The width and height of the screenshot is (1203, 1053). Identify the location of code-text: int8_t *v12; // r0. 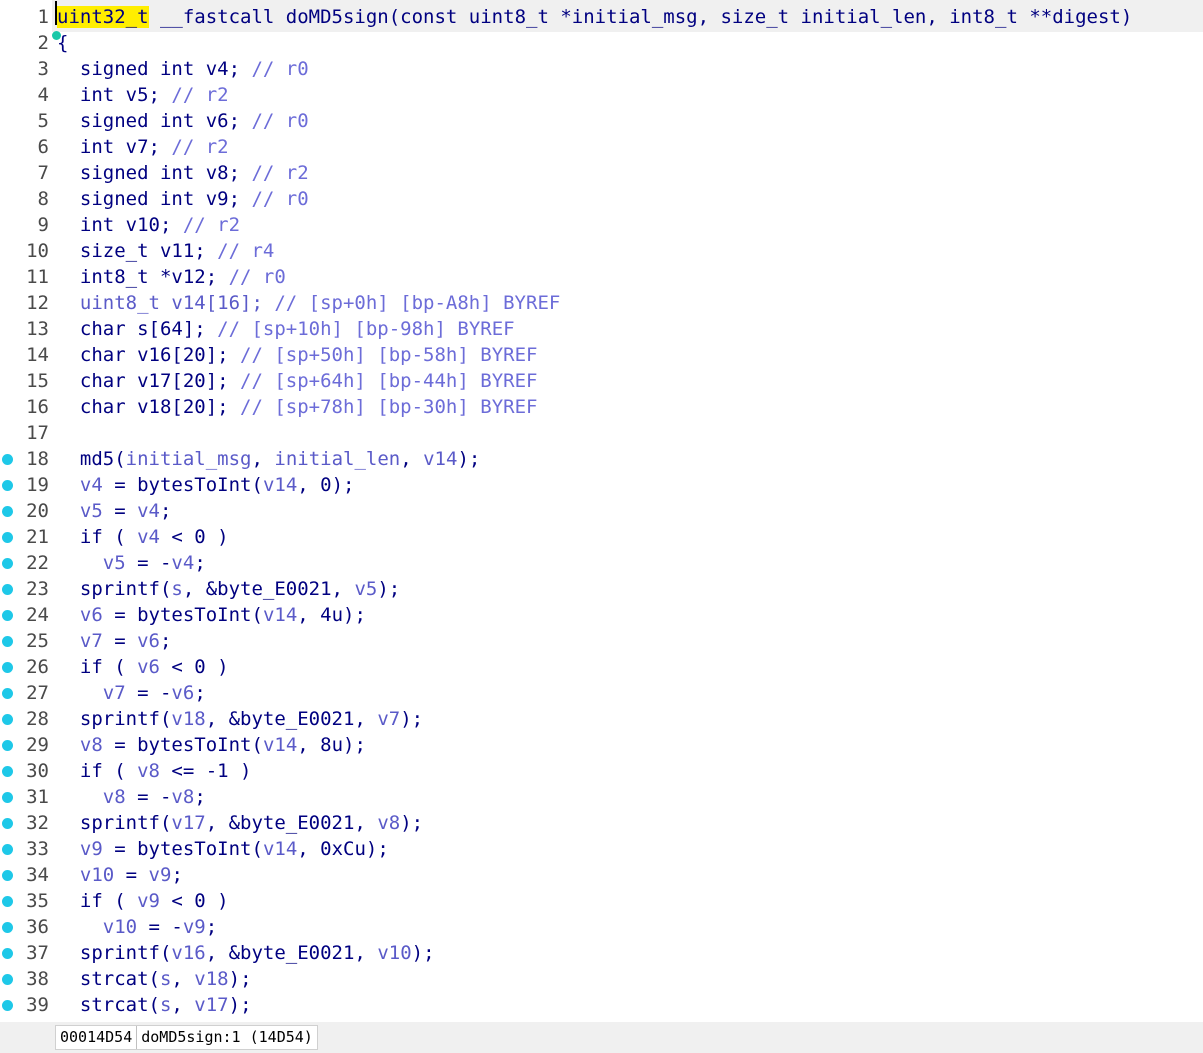
(171, 277).